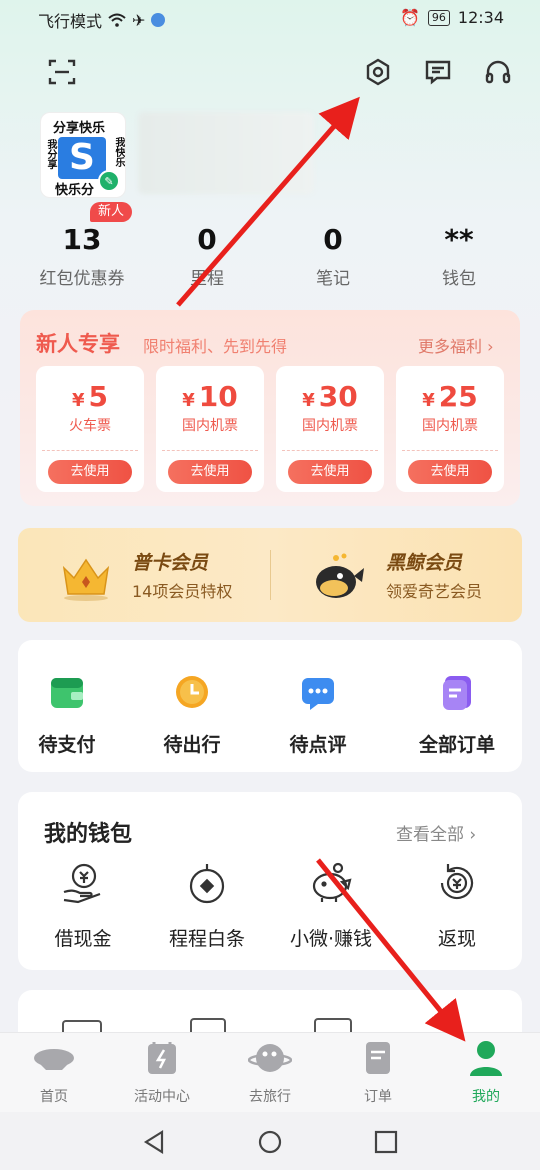 This screenshot has width=540, height=1170. I want to click on nav-travel: 去旅行, so click(270, 1071).